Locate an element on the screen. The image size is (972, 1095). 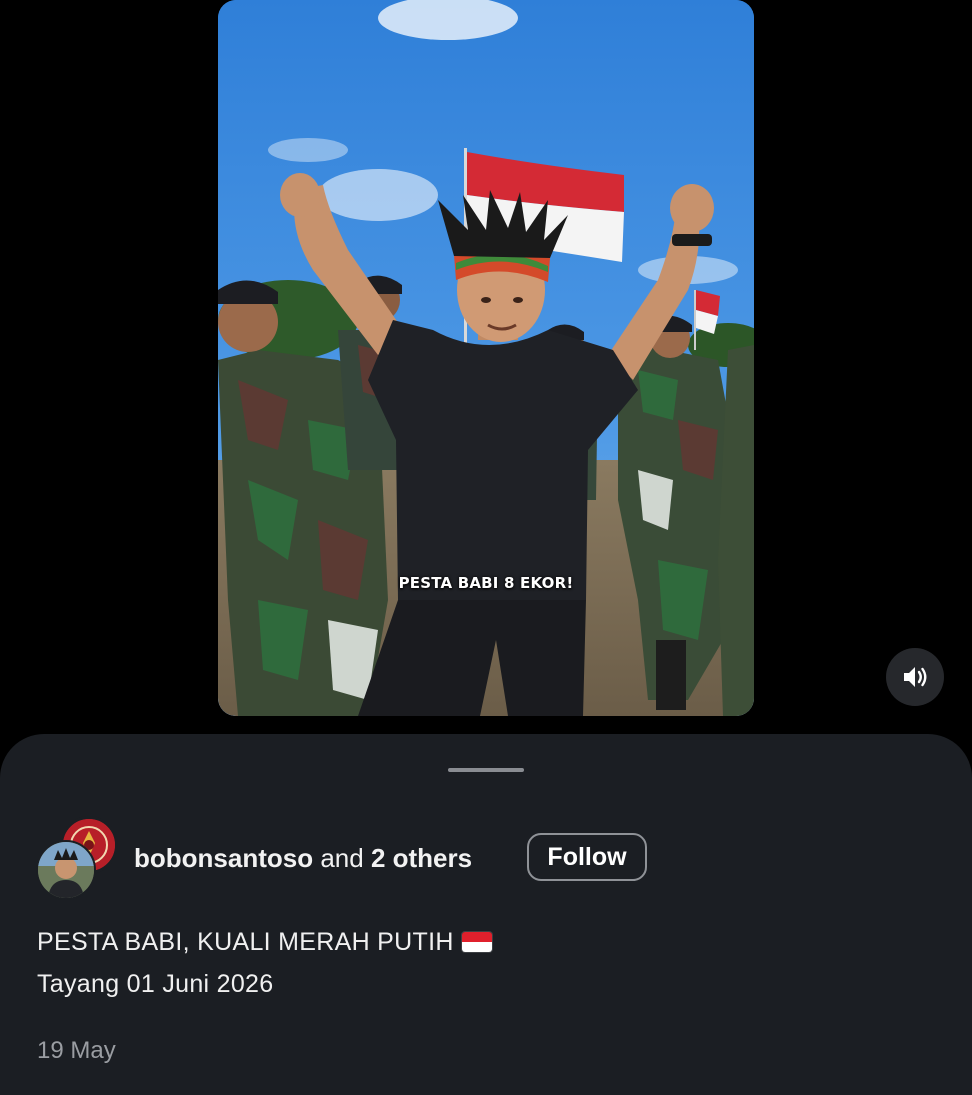
speaker-on-icon is located at coordinates (915, 677).